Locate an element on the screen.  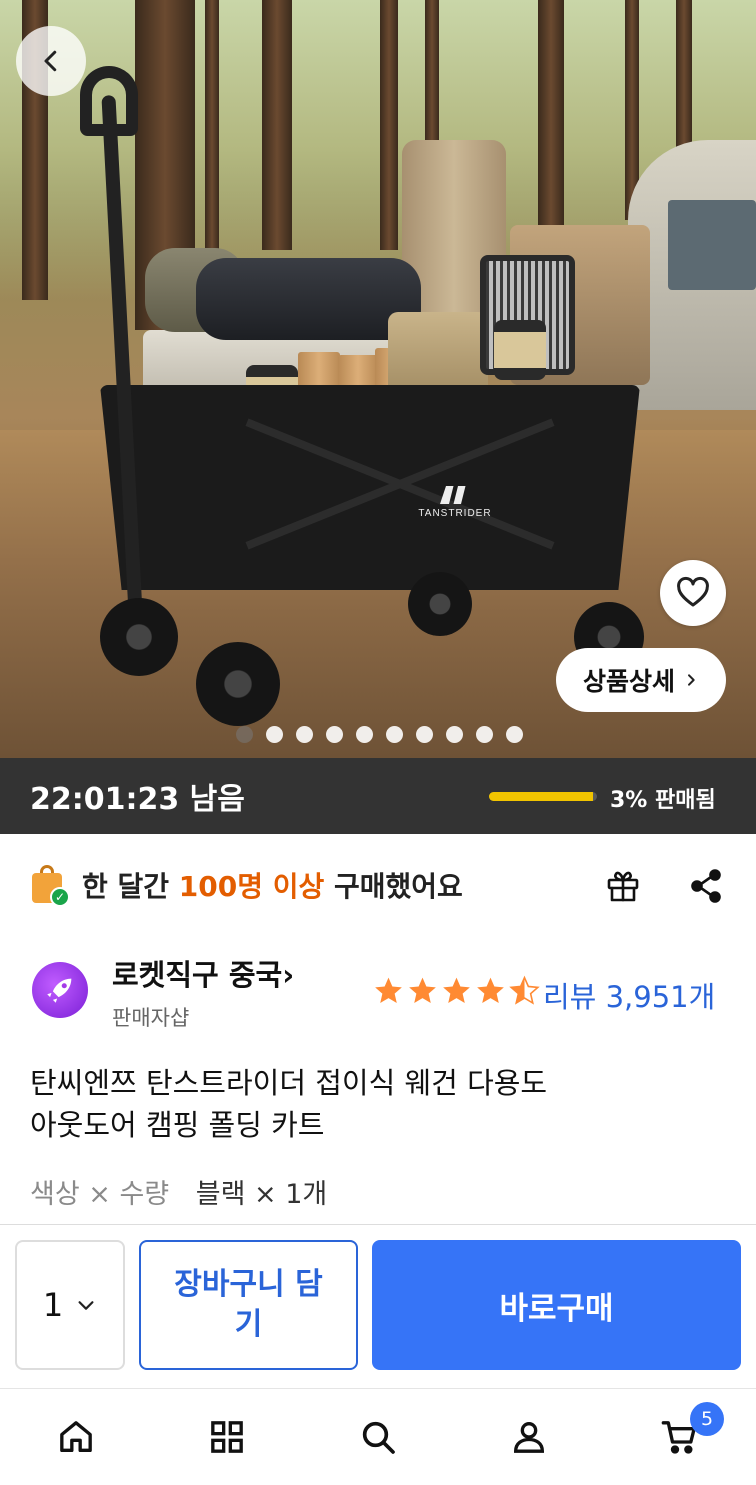
nav-my-page is located at coordinates (529, 1437).